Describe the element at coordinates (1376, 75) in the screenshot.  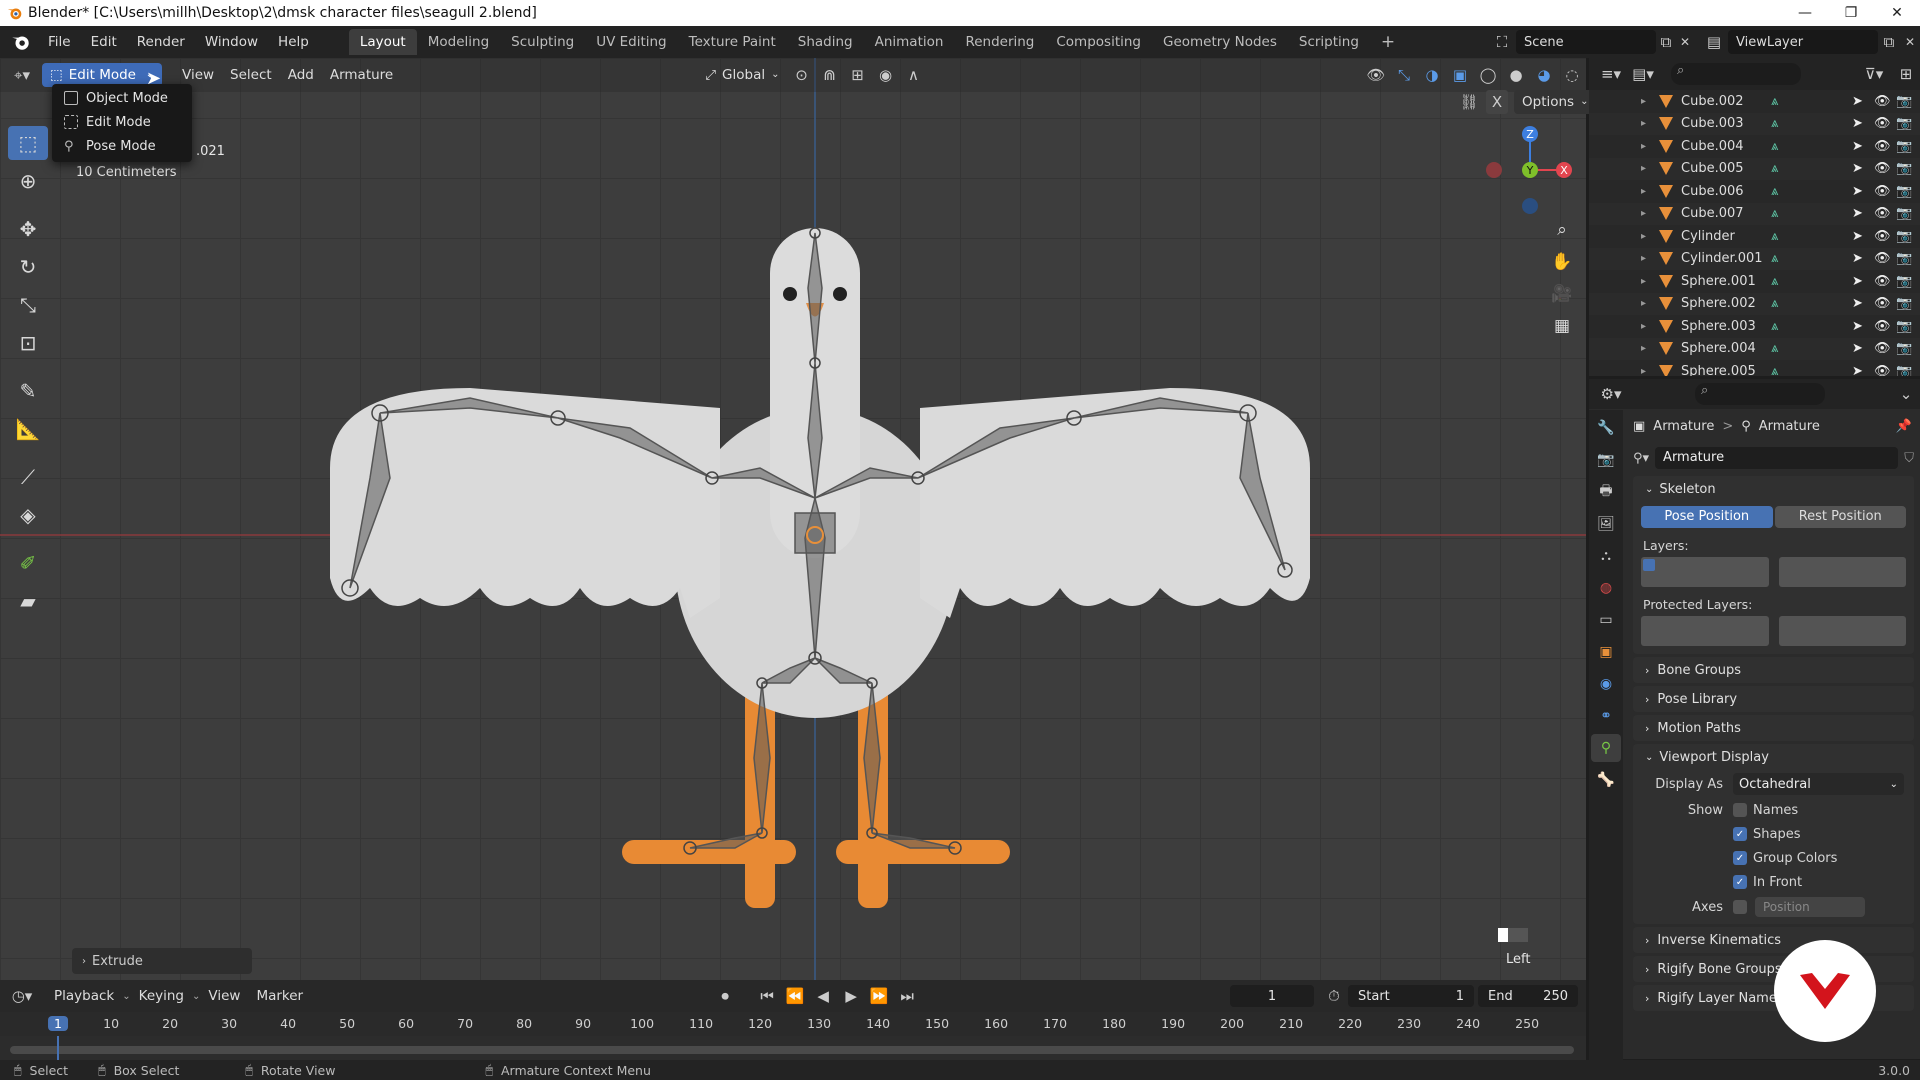
I see `visibility-icon: 👁` at that location.